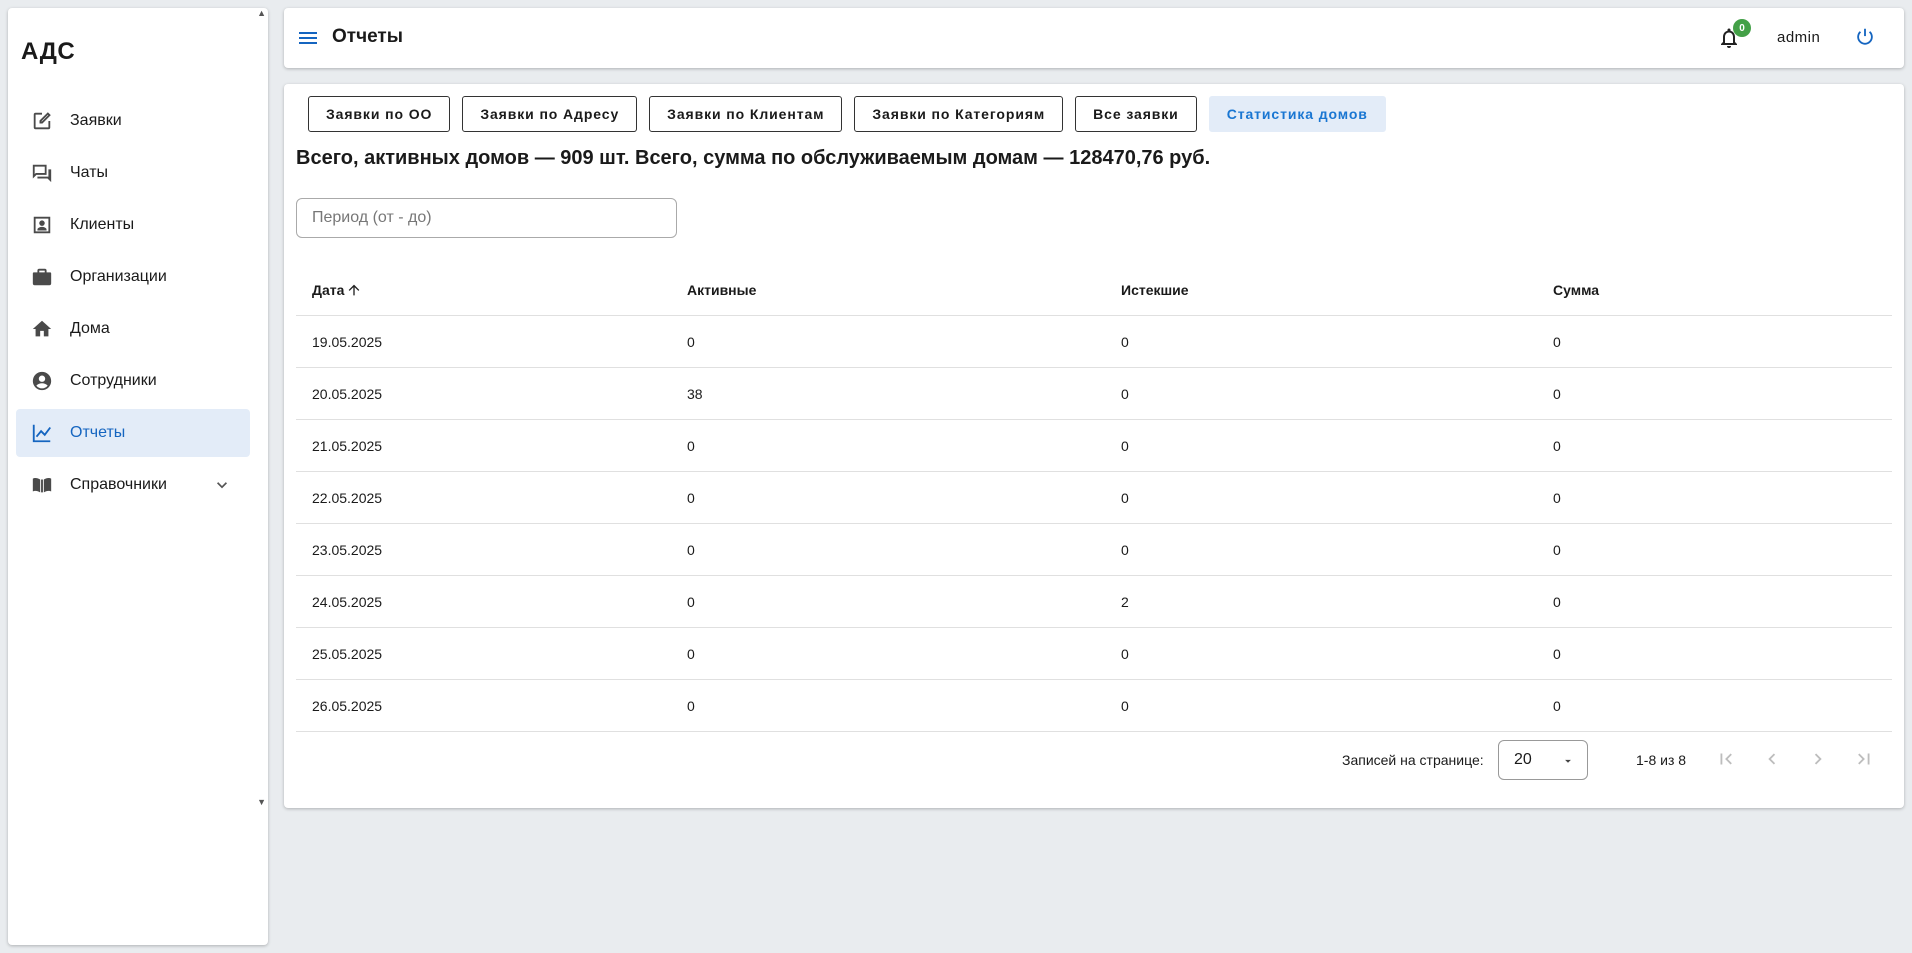 The width and height of the screenshot is (1912, 953). Describe the element at coordinates (42, 277) in the screenshot. I see `briefcase-icon` at that location.